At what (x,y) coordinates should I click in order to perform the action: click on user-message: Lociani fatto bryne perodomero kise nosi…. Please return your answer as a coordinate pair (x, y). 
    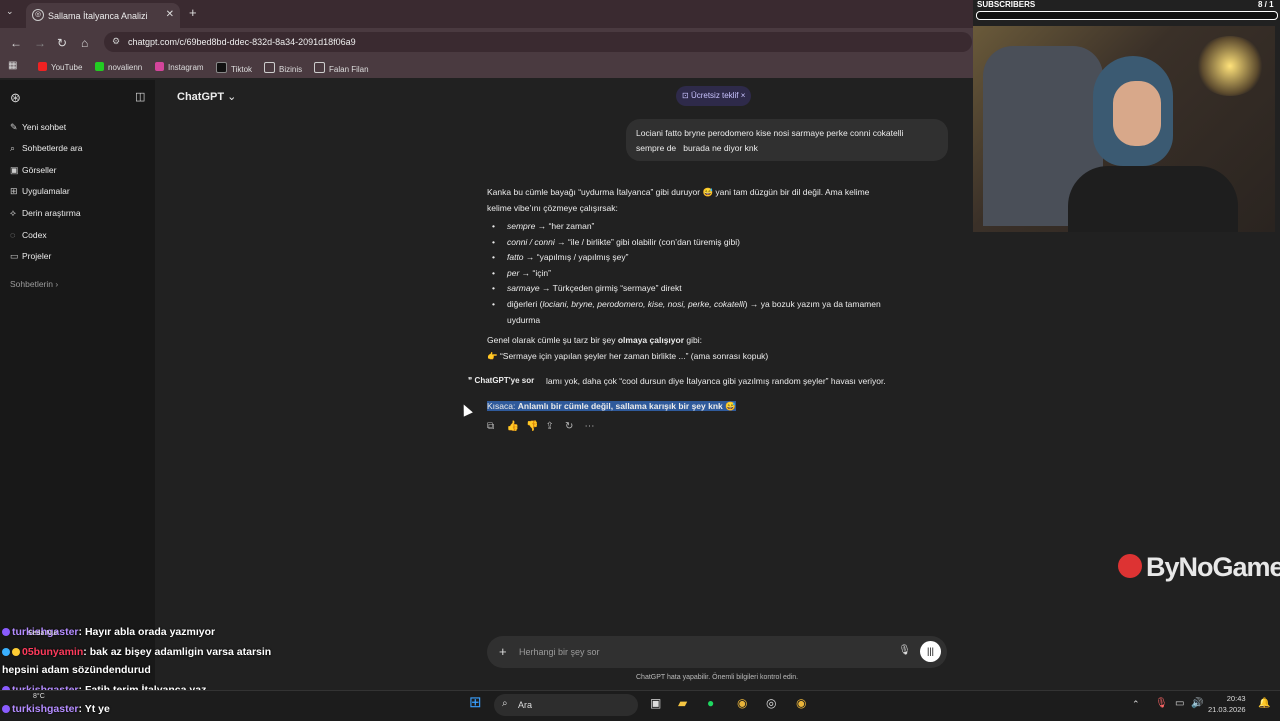
    Looking at the image, I should click on (787, 140).